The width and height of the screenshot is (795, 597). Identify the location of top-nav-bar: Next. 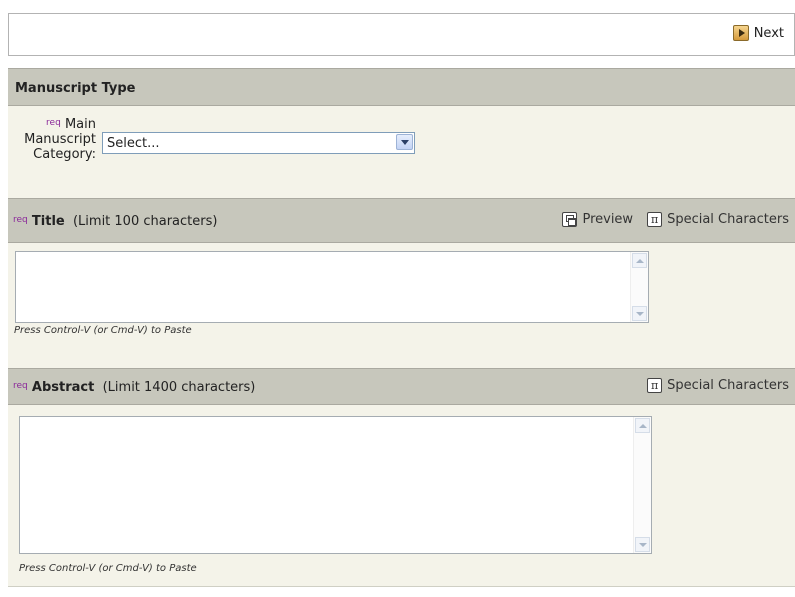
(401, 34).